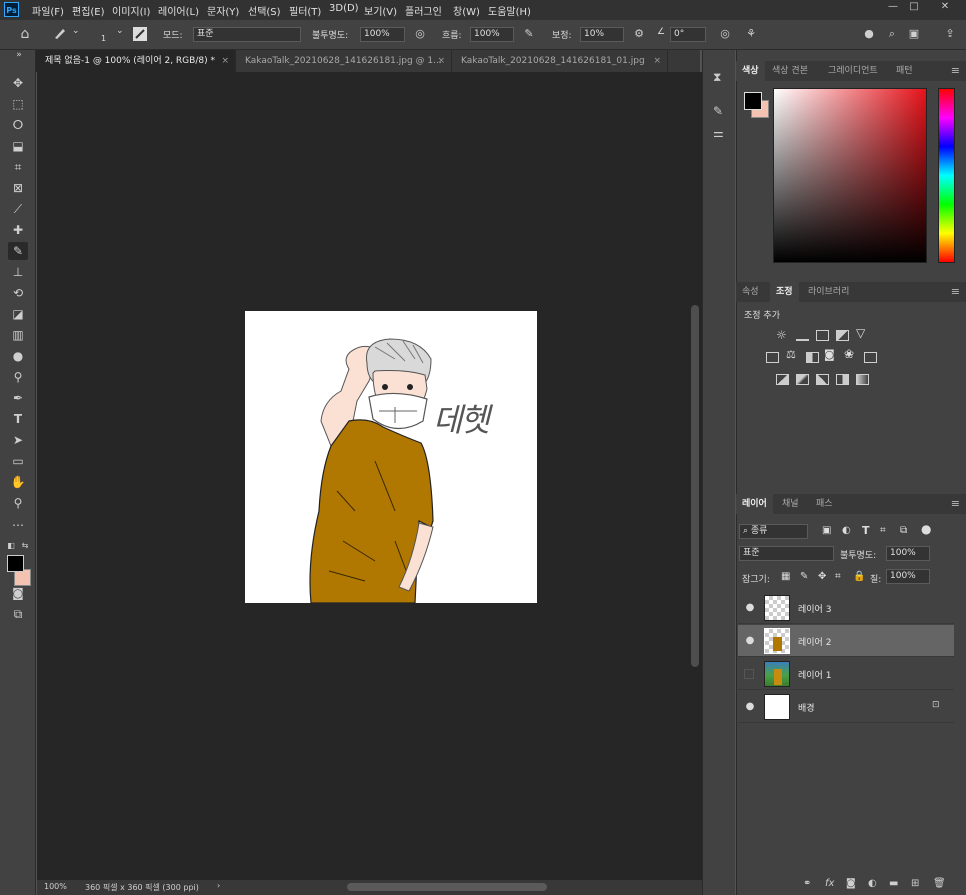 The height and width of the screenshot is (895, 966). I want to click on symmetry-icon: ⚘, so click(751, 34).